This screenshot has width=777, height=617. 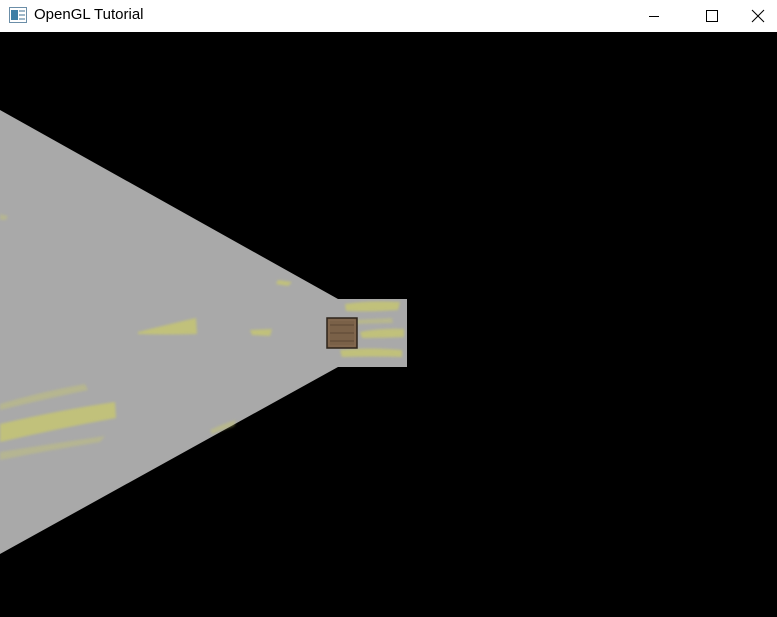 I want to click on close-button, so click(x=758, y=16).